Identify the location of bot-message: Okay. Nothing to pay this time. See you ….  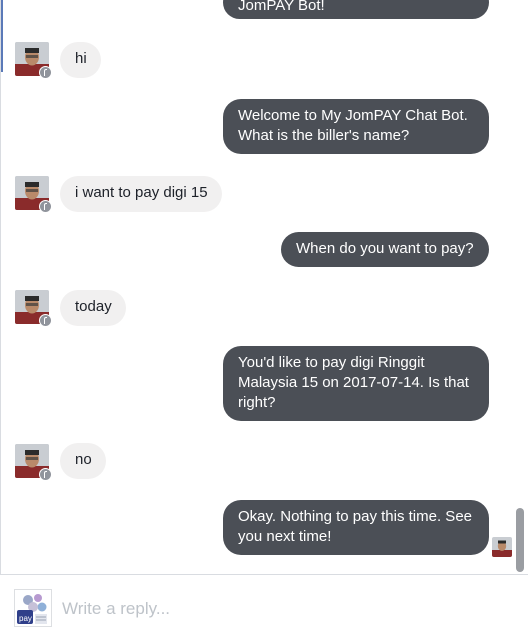
(356, 527).